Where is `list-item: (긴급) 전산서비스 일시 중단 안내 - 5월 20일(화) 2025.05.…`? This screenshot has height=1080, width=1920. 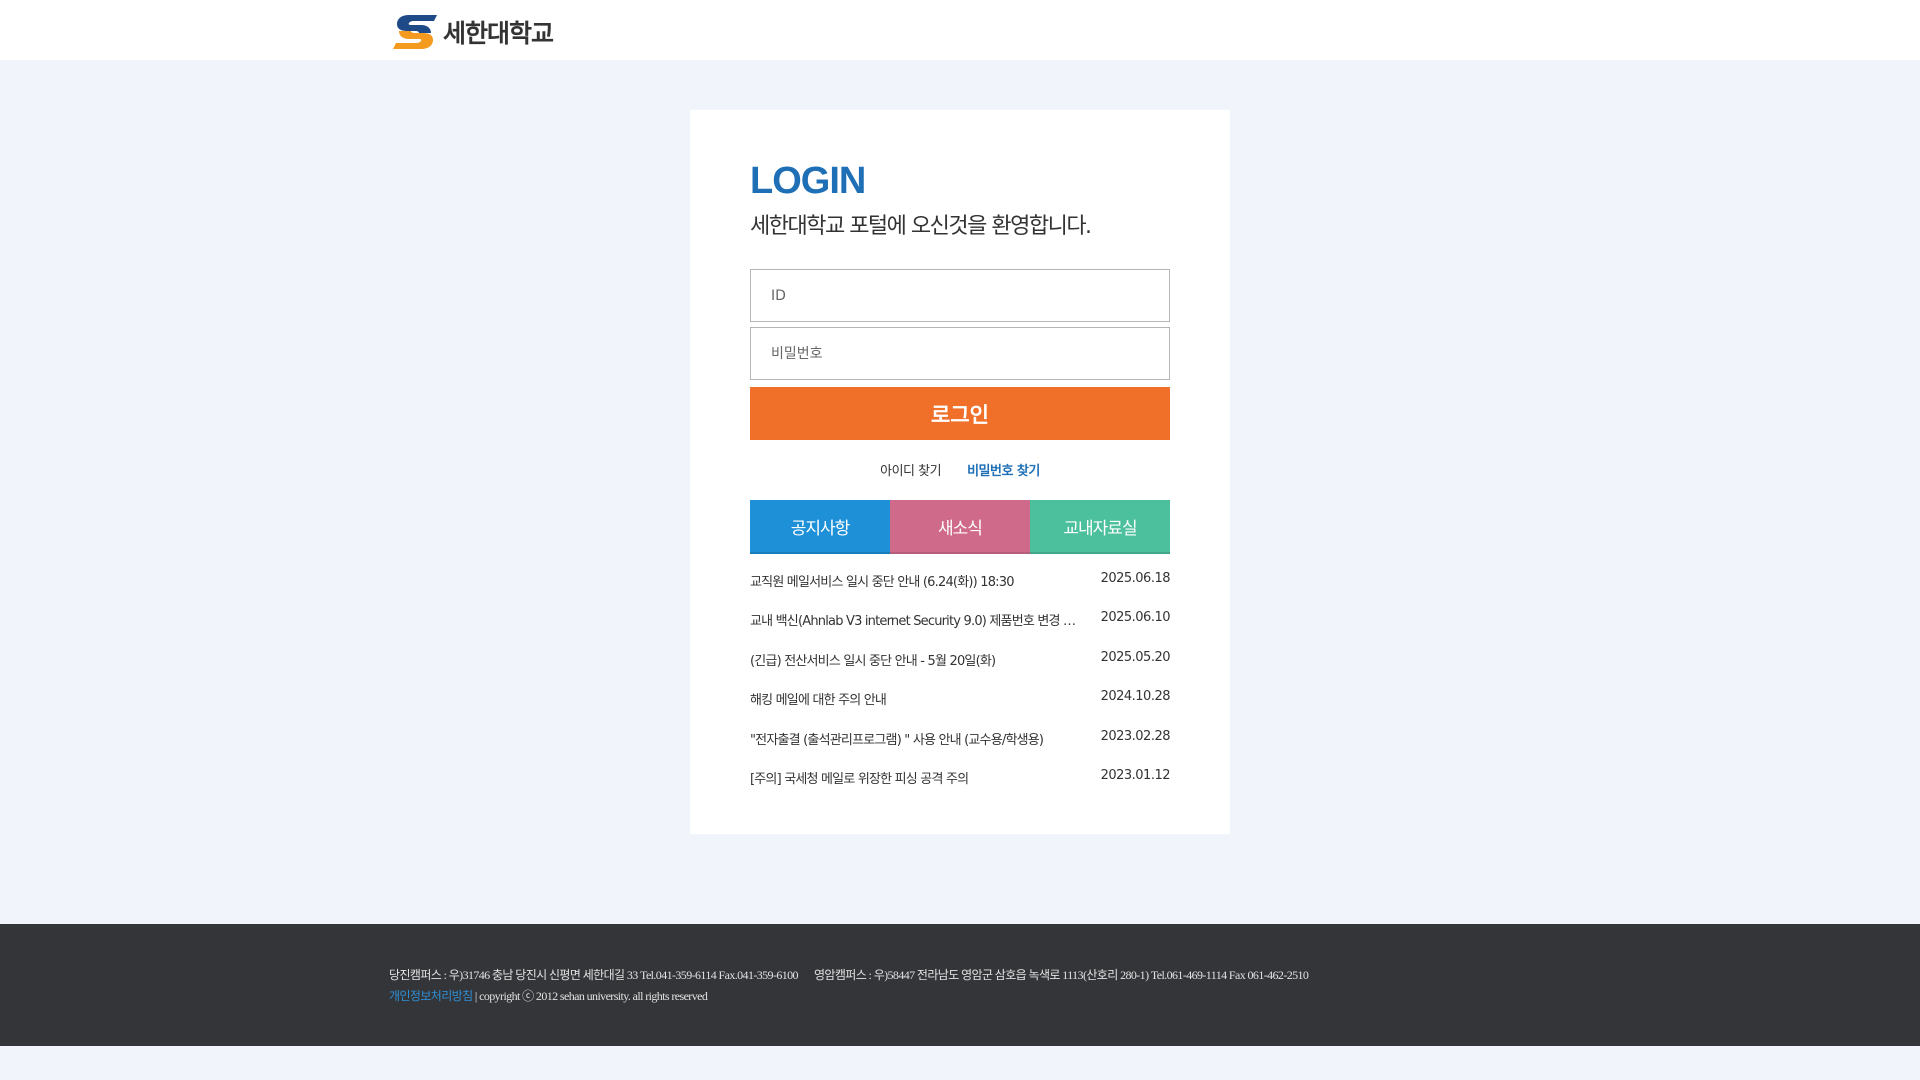 list-item: (긴급) 전산서비스 일시 중단 안내 - 5월 20일(화) 2025.05.… is located at coordinates (960, 669).